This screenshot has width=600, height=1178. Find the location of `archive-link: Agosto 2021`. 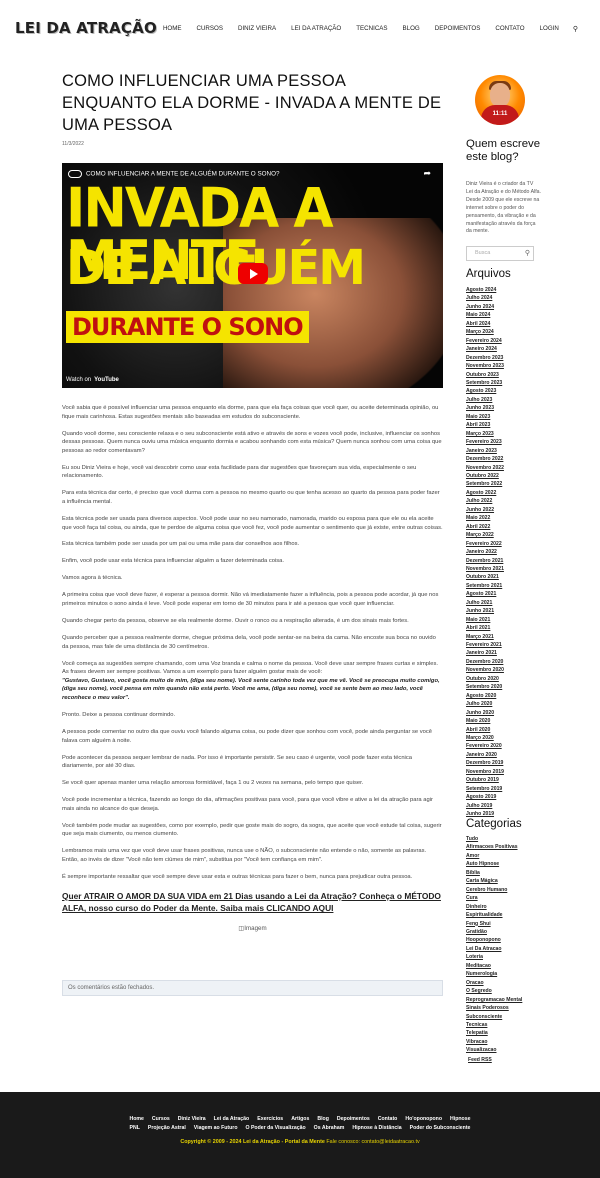

archive-link: Agosto 2021 is located at coordinates (485, 594).